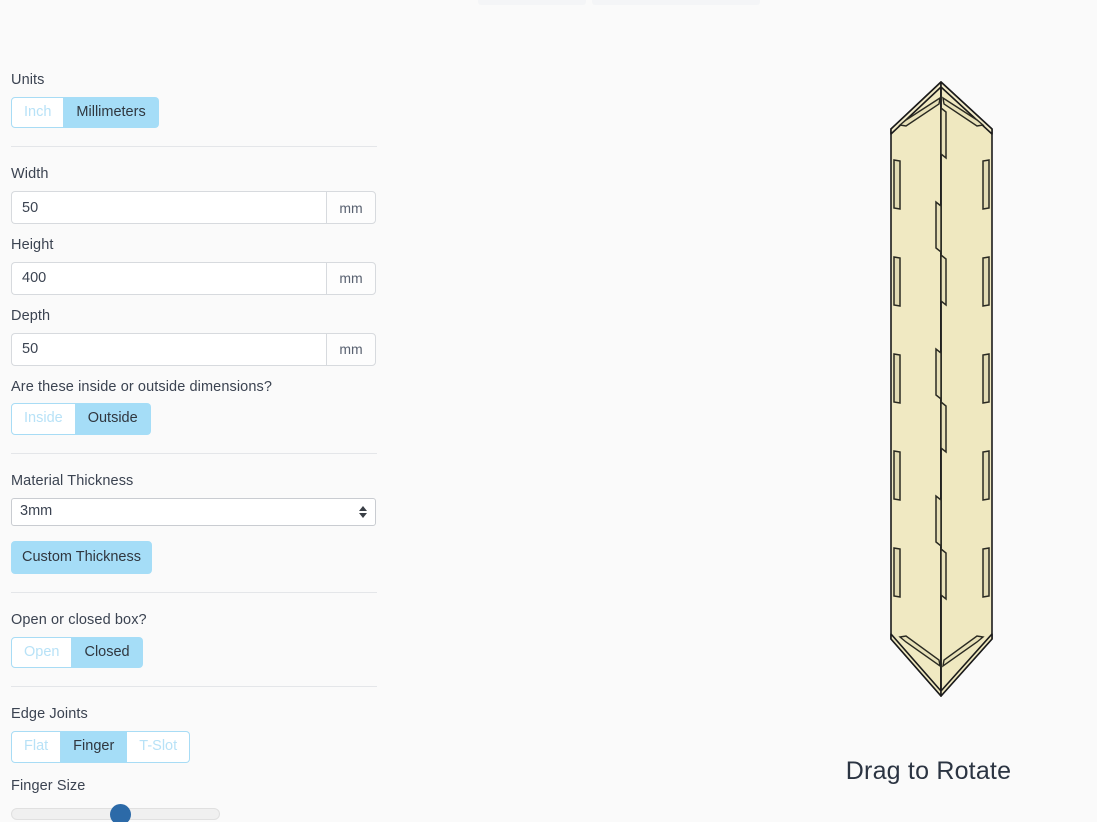 This screenshot has height=822, width=1097. I want to click on dimension-mode-label: Are these inside or outside dimensions?, so click(142, 386).